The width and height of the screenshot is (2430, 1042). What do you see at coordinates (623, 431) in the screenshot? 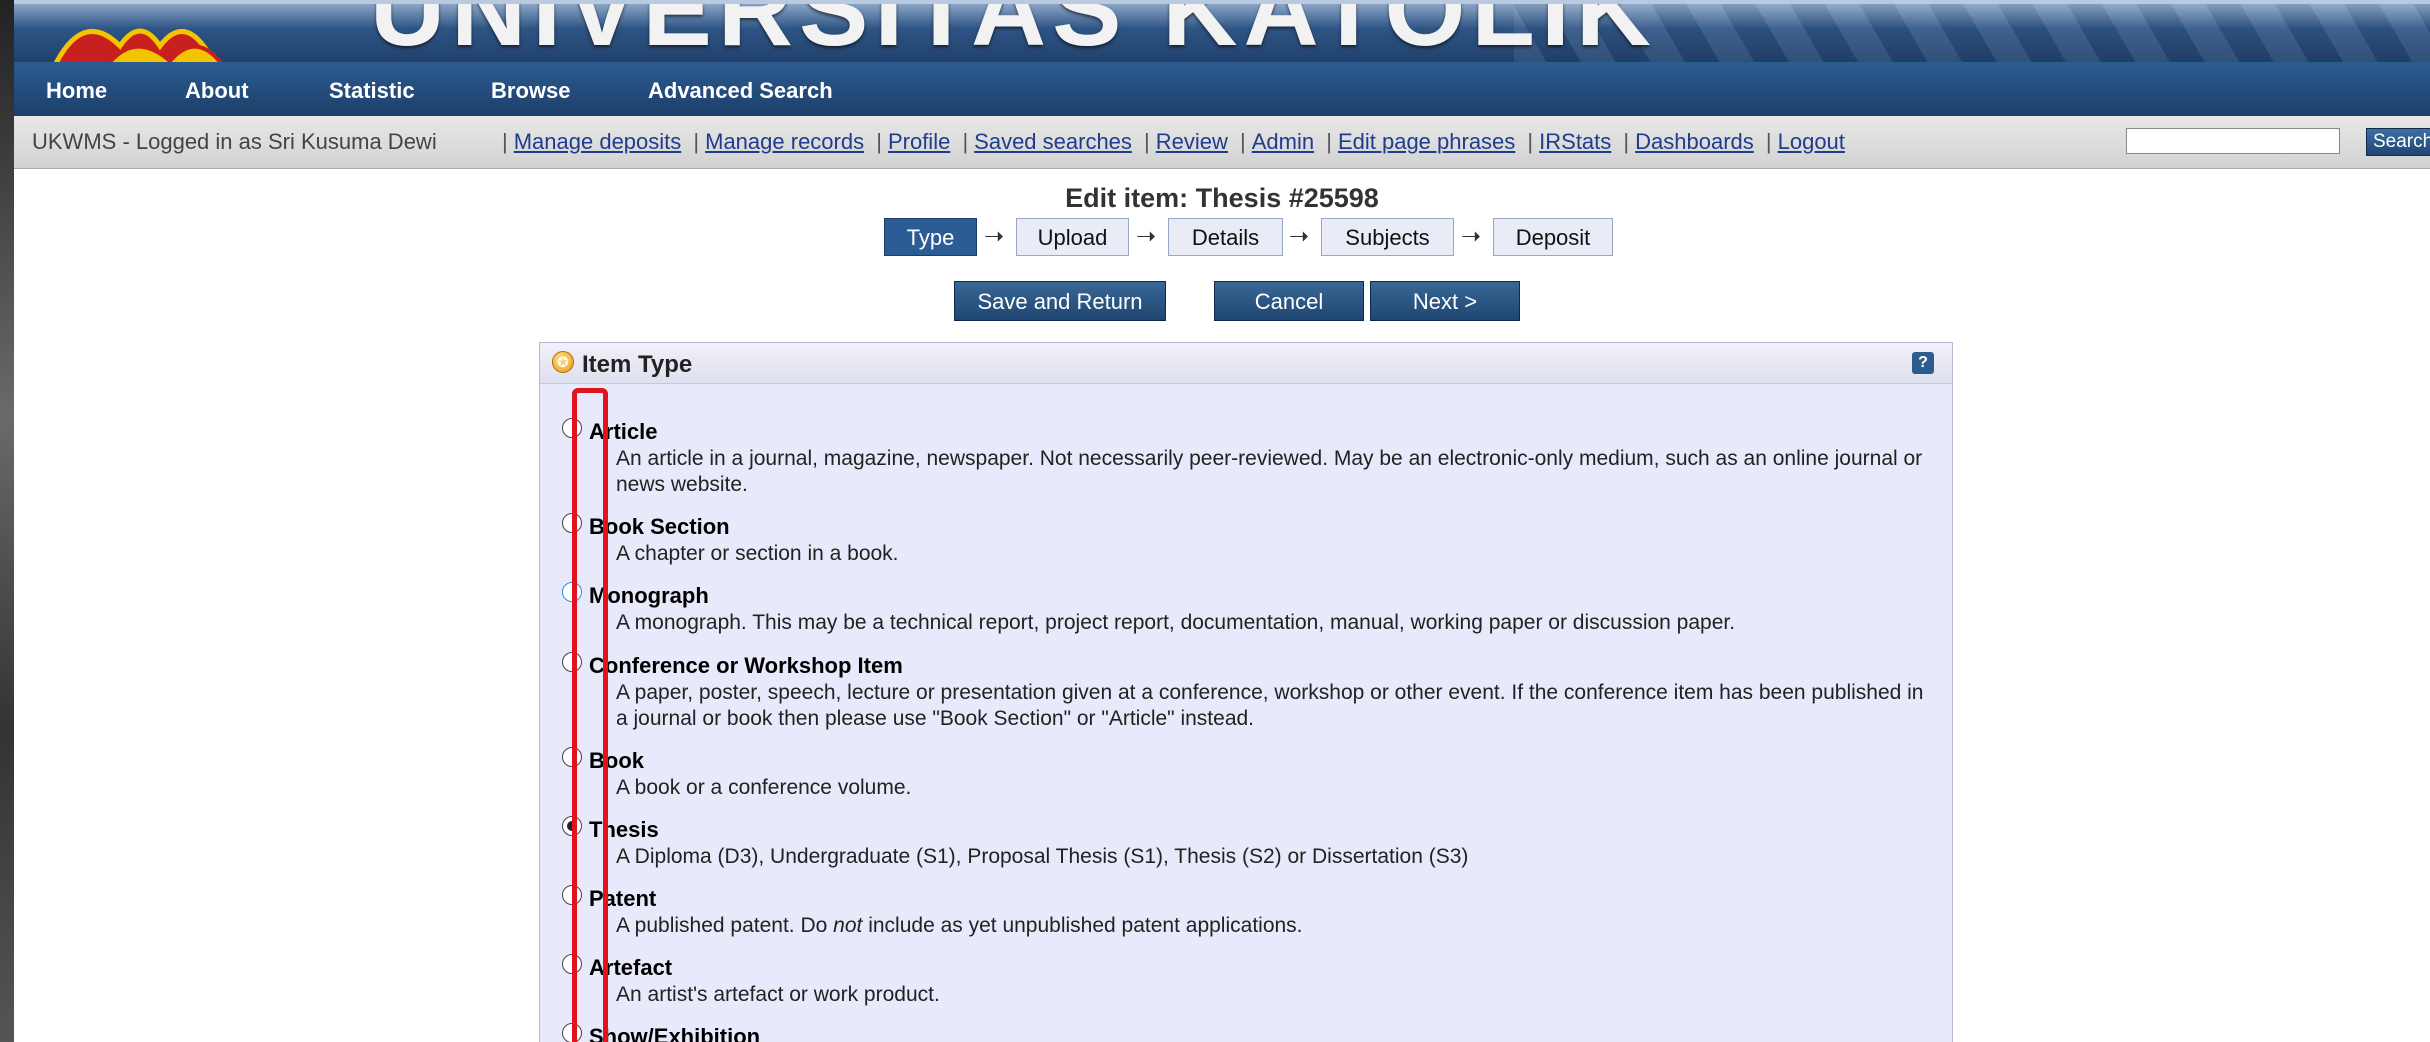
I see `option-name: Article` at bounding box center [623, 431].